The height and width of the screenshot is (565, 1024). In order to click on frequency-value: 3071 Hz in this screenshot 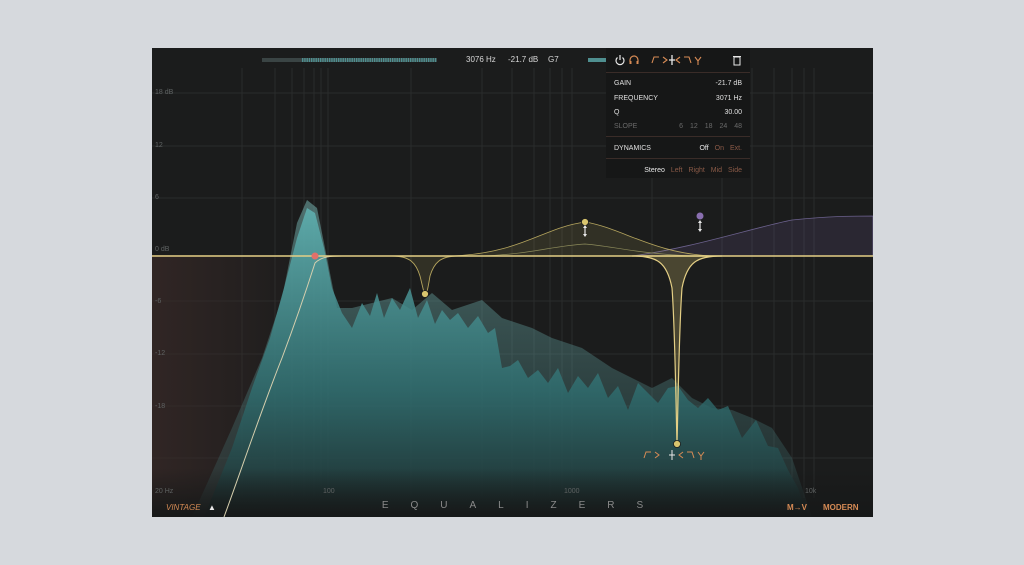, I will do `click(729, 98)`.